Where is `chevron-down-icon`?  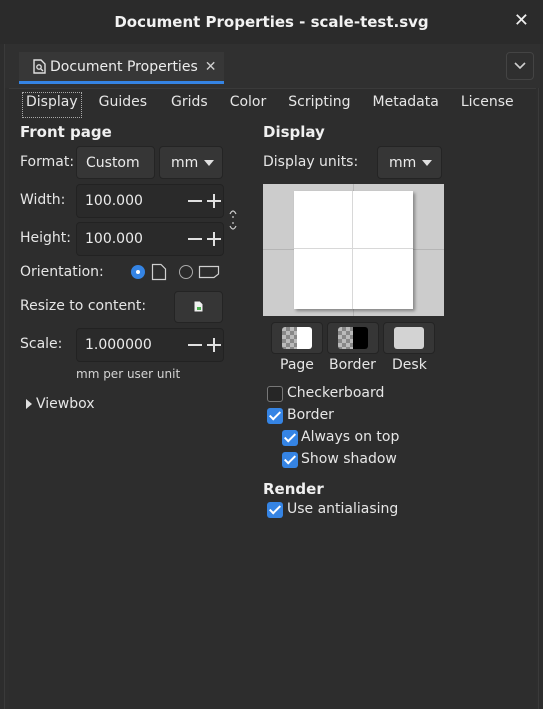 chevron-down-icon is located at coordinates (520, 66).